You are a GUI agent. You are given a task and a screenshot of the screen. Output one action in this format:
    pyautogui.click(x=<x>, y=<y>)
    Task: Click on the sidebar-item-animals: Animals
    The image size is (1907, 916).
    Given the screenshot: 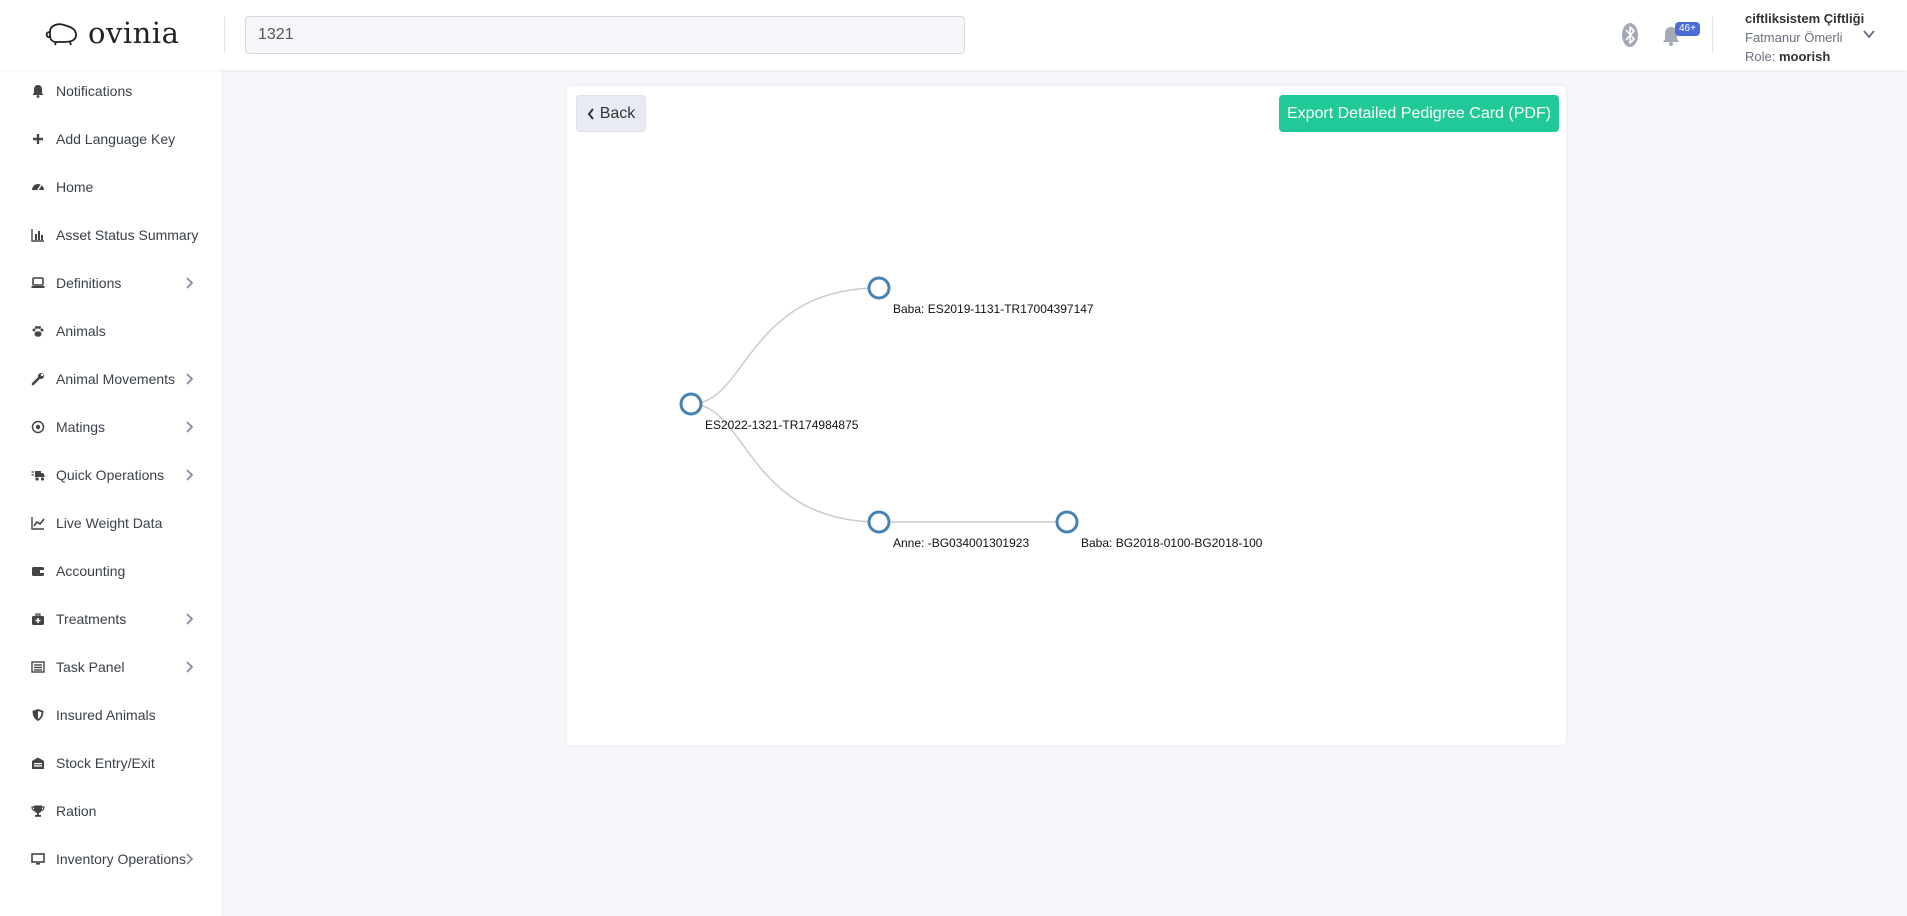 What is the action you would take?
    pyautogui.click(x=111, y=331)
    